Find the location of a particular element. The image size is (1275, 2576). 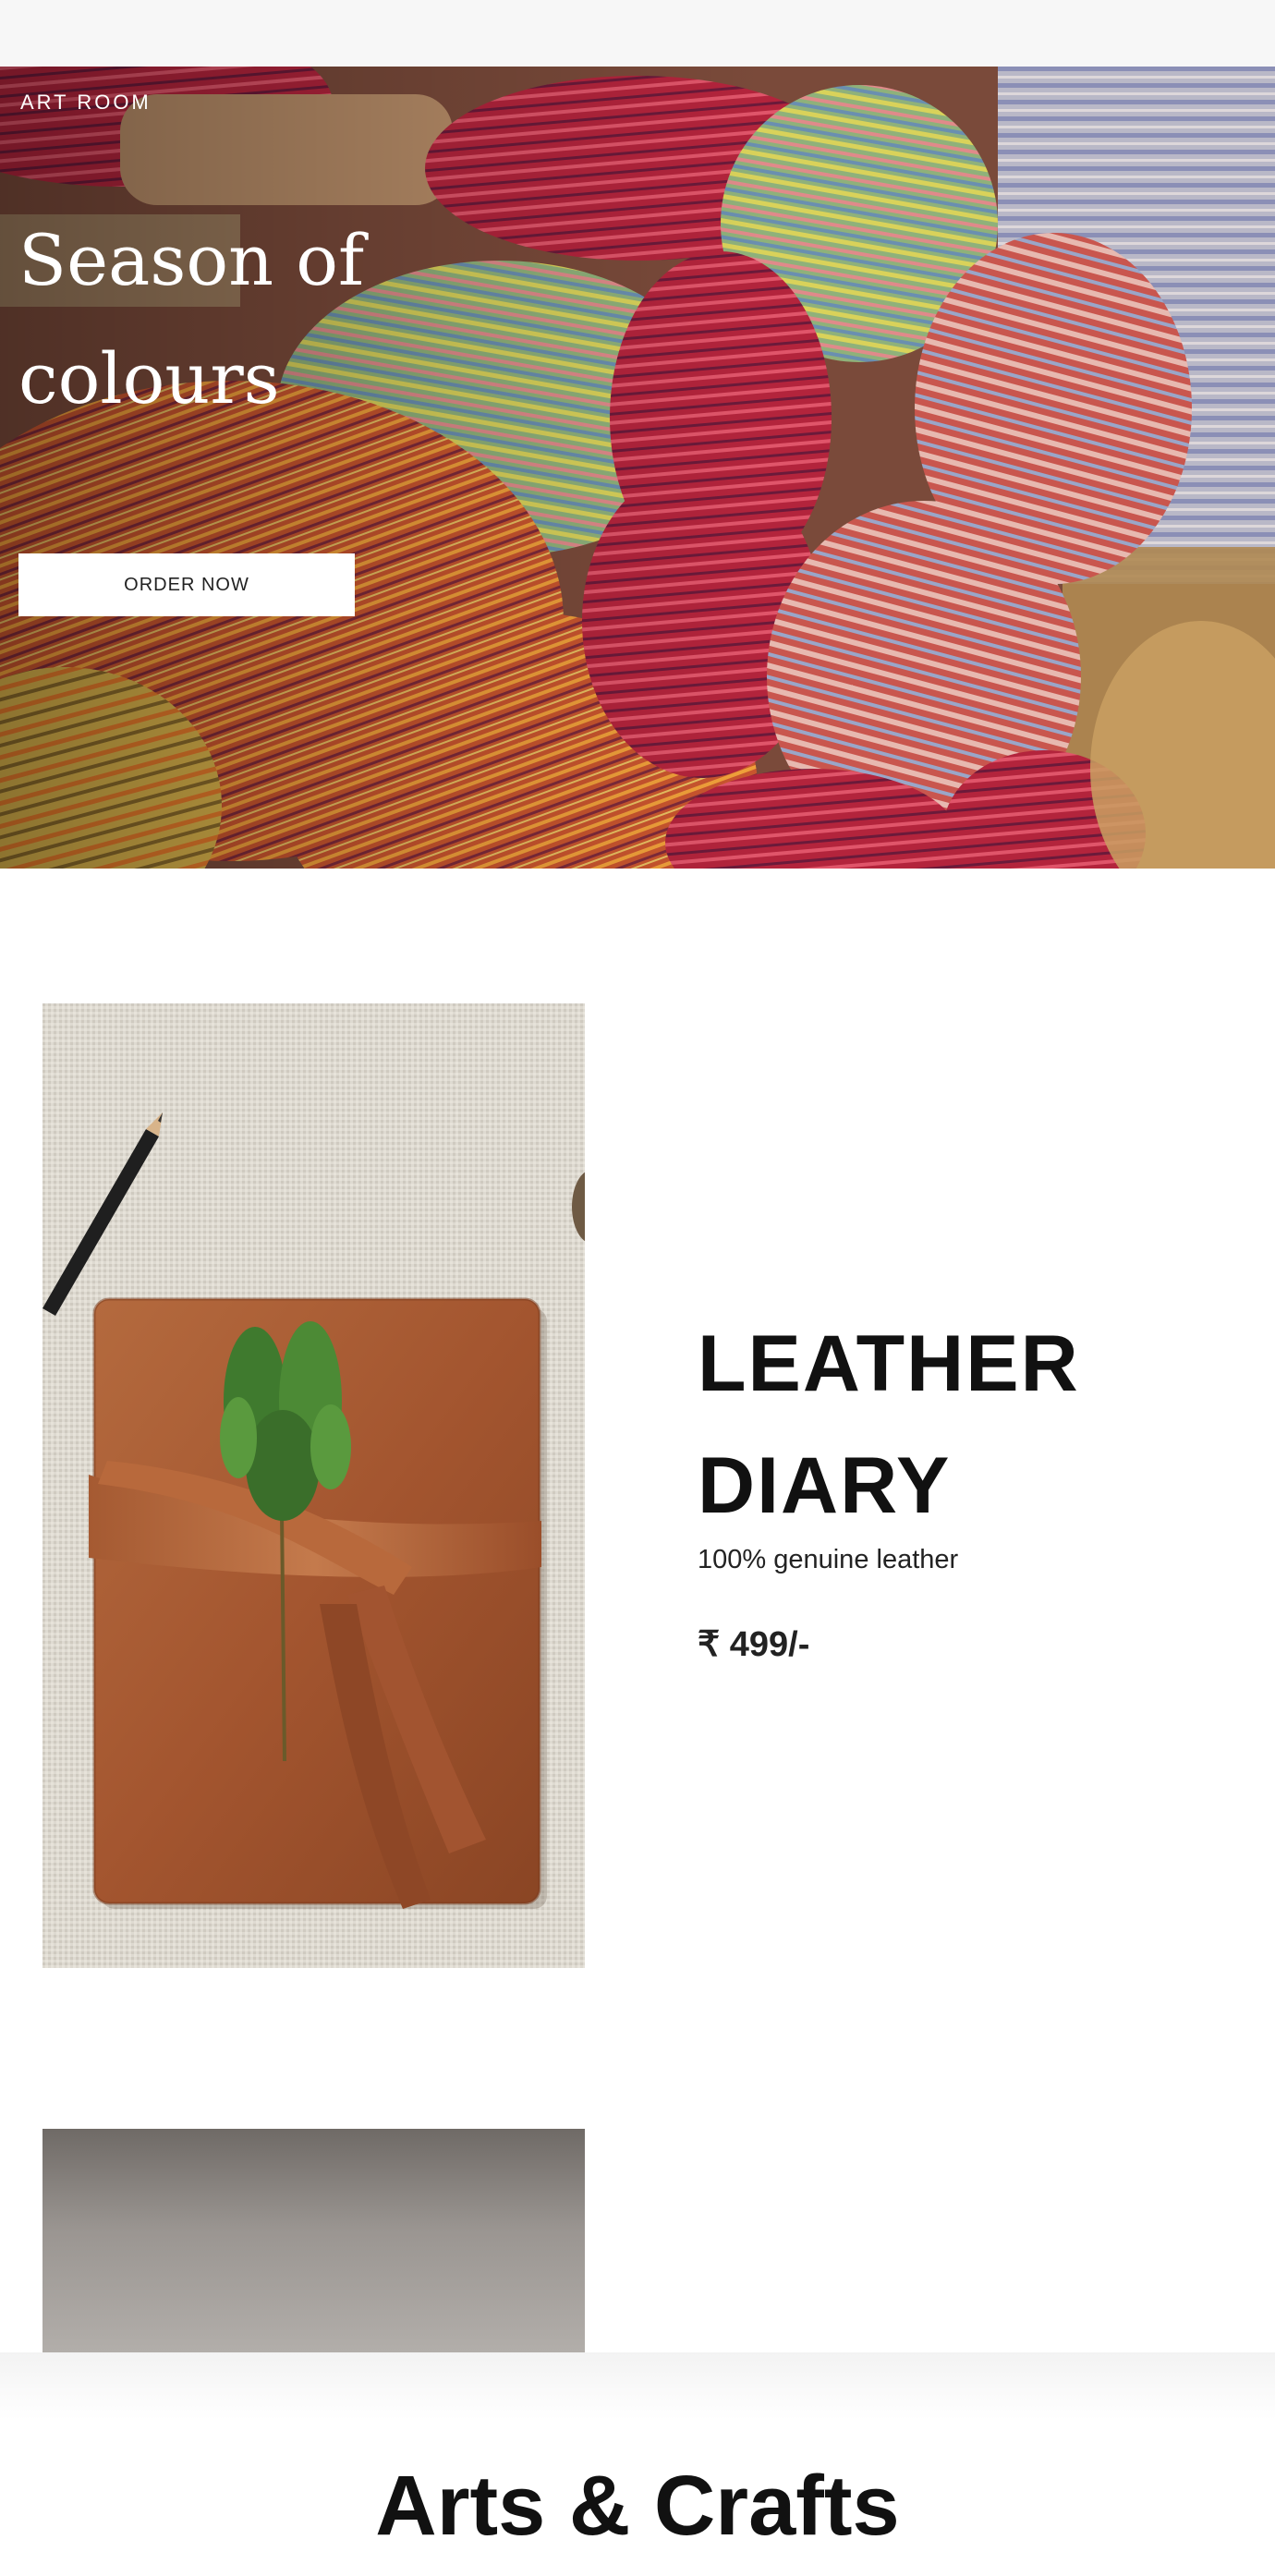

product-price: ₹ 499/- is located at coordinates (754, 1644).